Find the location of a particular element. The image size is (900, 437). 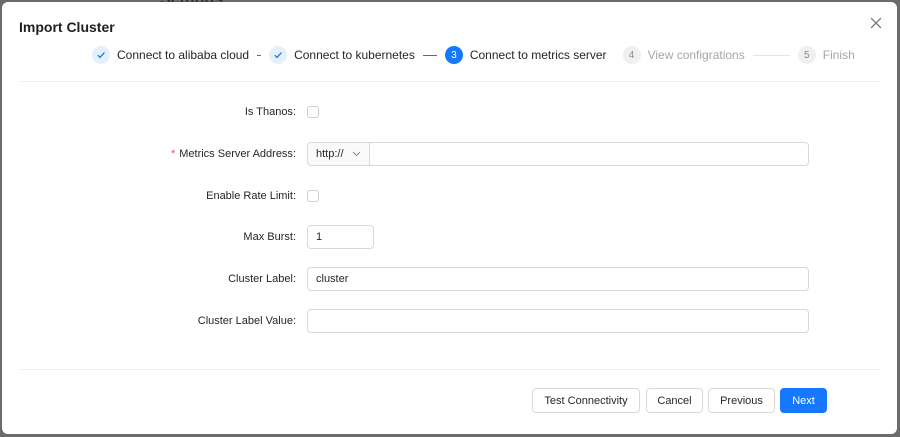

cluster-label-input: cluster is located at coordinates (558, 279).